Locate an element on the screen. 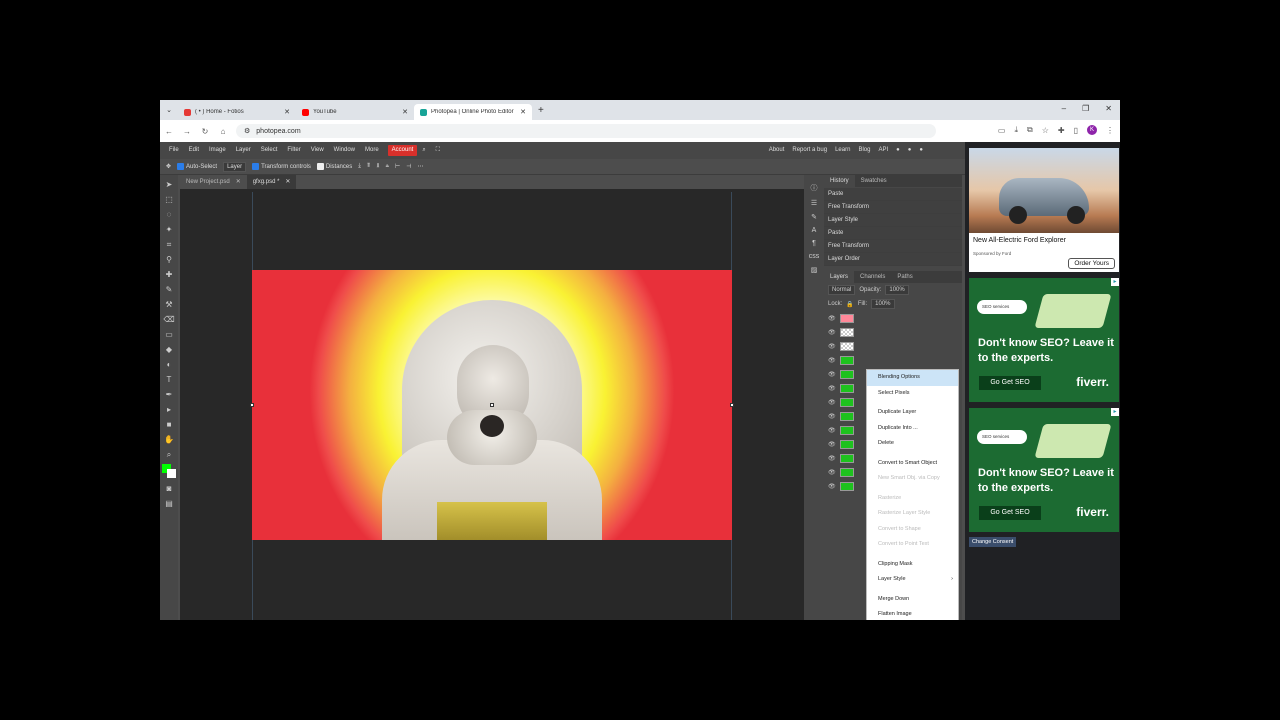 Image resolution: width=1280 pixels, height=720 pixels. screenshot-icon: ⧉ is located at coordinates (1030, 130).